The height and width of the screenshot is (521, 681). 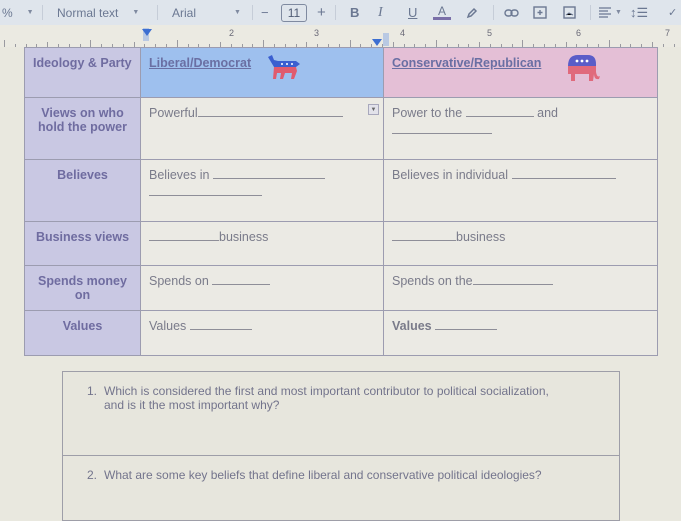 What do you see at coordinates (18, 12) in the screenshot?
I see `zoom-select: % ▼` at bounding box center [18, 12].